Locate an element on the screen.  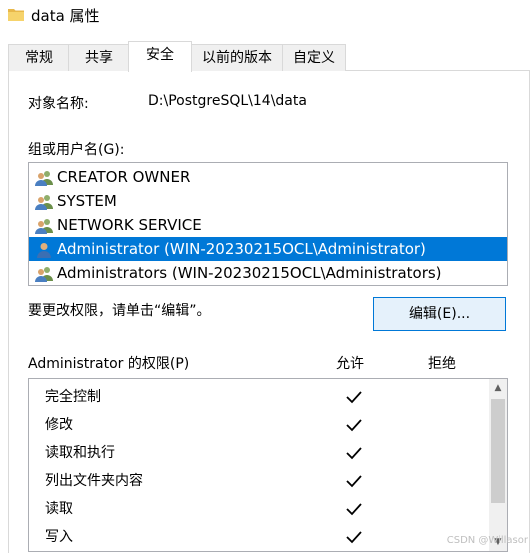
tab-security: 安全 is located at coordinates (160, 56).